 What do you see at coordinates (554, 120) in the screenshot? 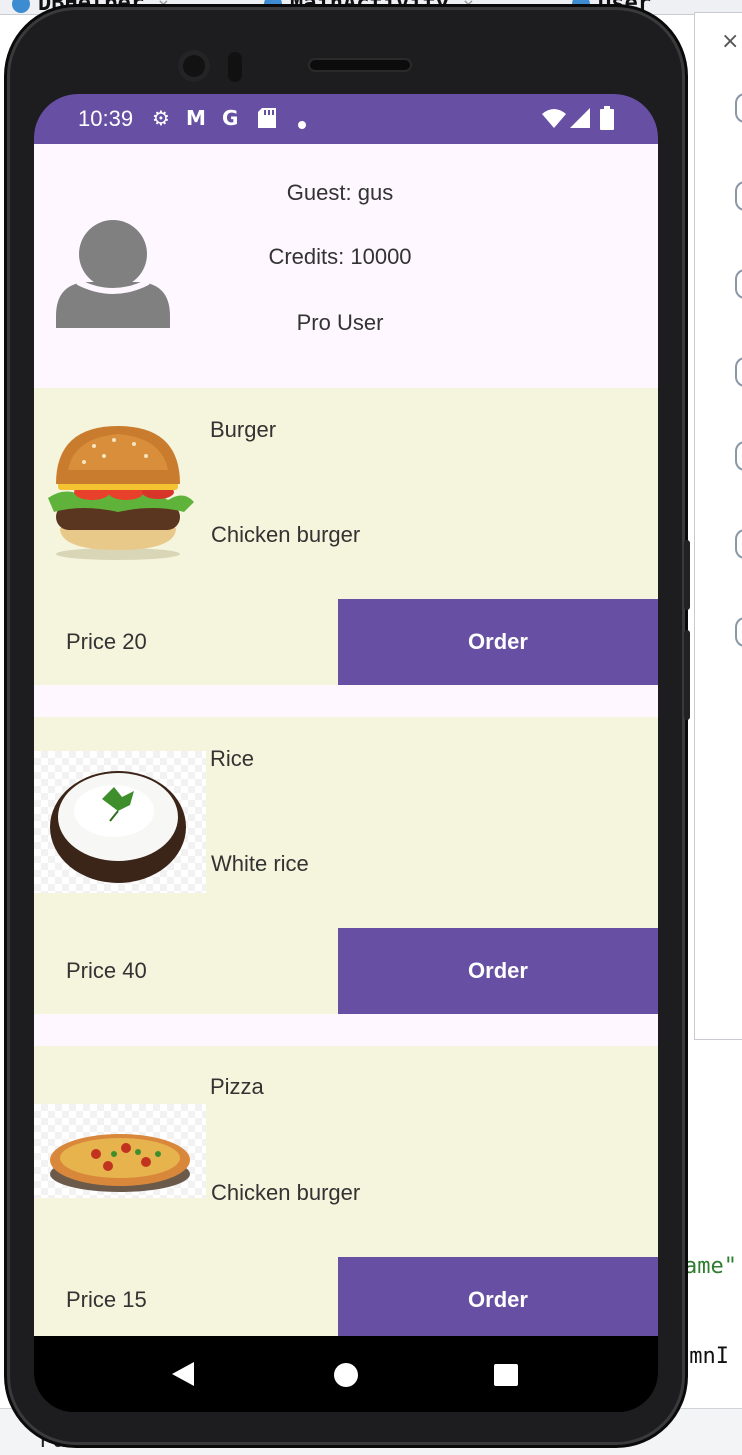
I see `wifi-icon` at bounding box center [554, 120].